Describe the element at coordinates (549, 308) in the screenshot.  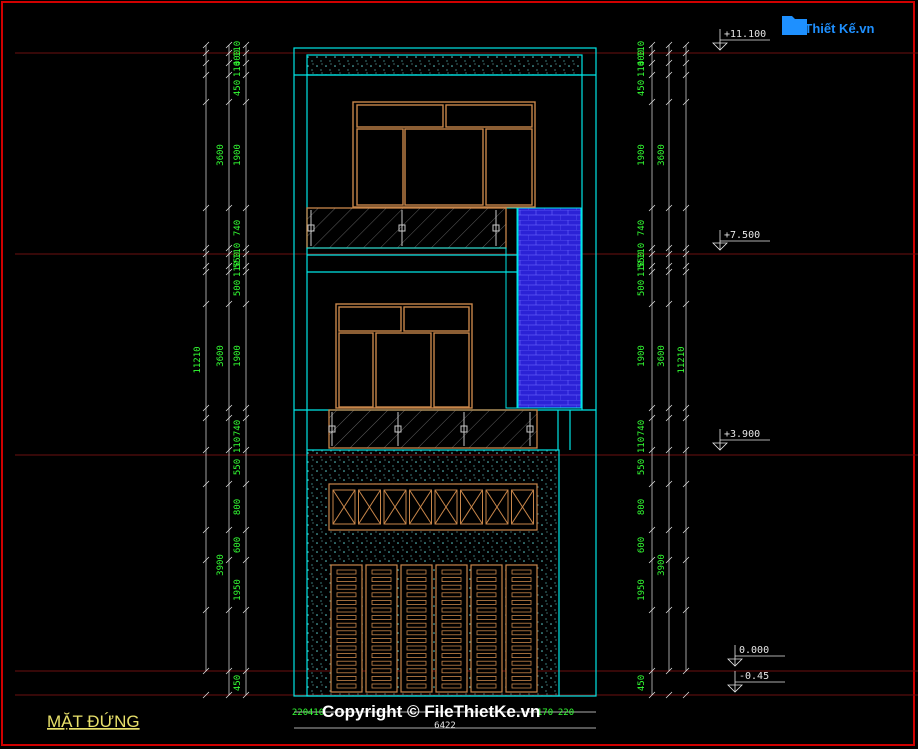
I see `brick-feature-wall` at that location.